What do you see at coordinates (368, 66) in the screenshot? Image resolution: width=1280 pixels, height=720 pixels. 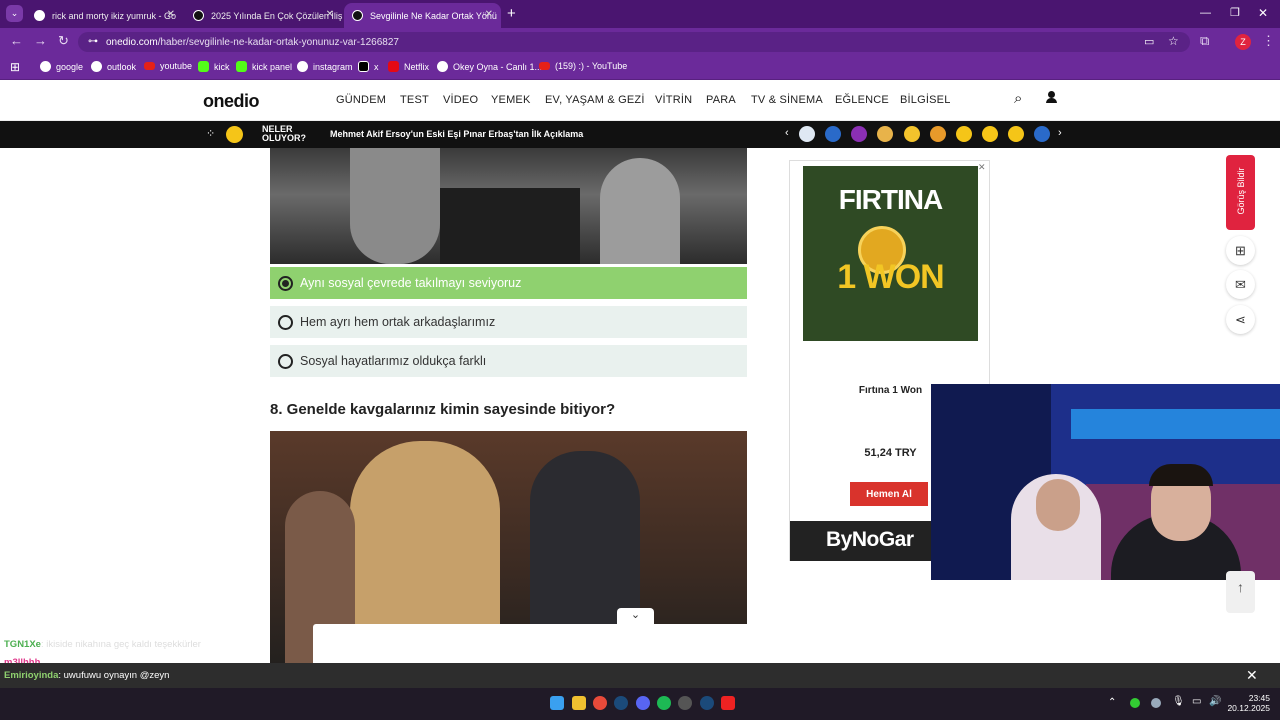 I see `bookmark-x: x` at bounding box center [368, 66].